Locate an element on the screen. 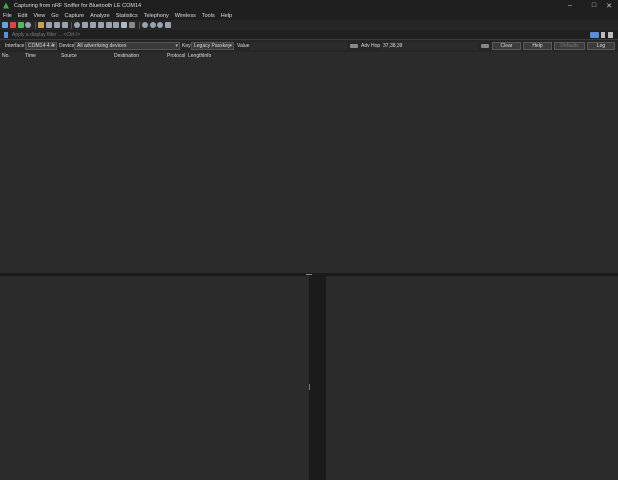 Image resolution: width=618 pixels, height=480 pixels. wireshark-app-icon is located at coordinates (6, 5).